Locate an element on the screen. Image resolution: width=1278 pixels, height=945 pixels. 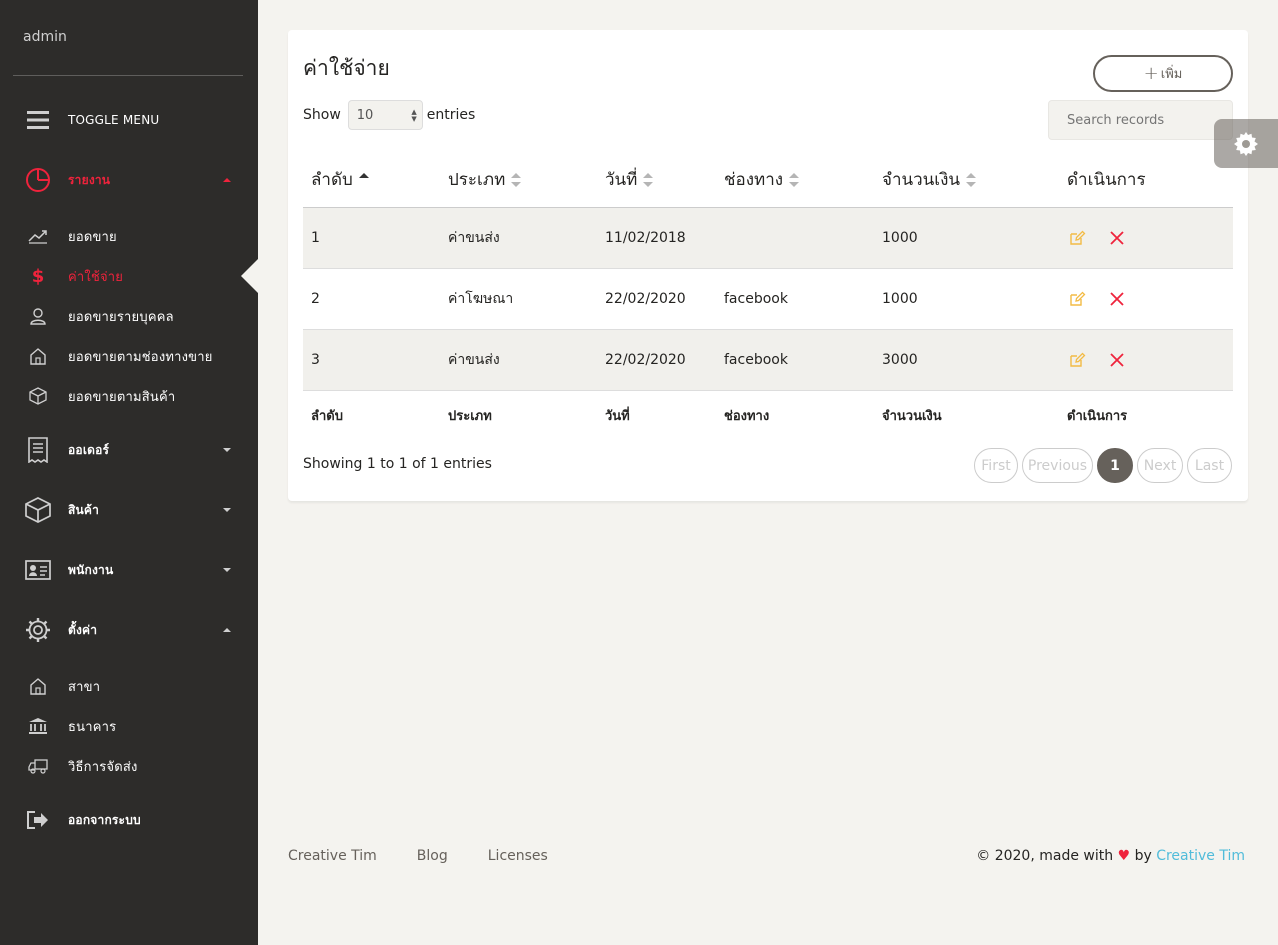
column-header-amount: จำนวนเงิน is located at coordinates (966, 180).